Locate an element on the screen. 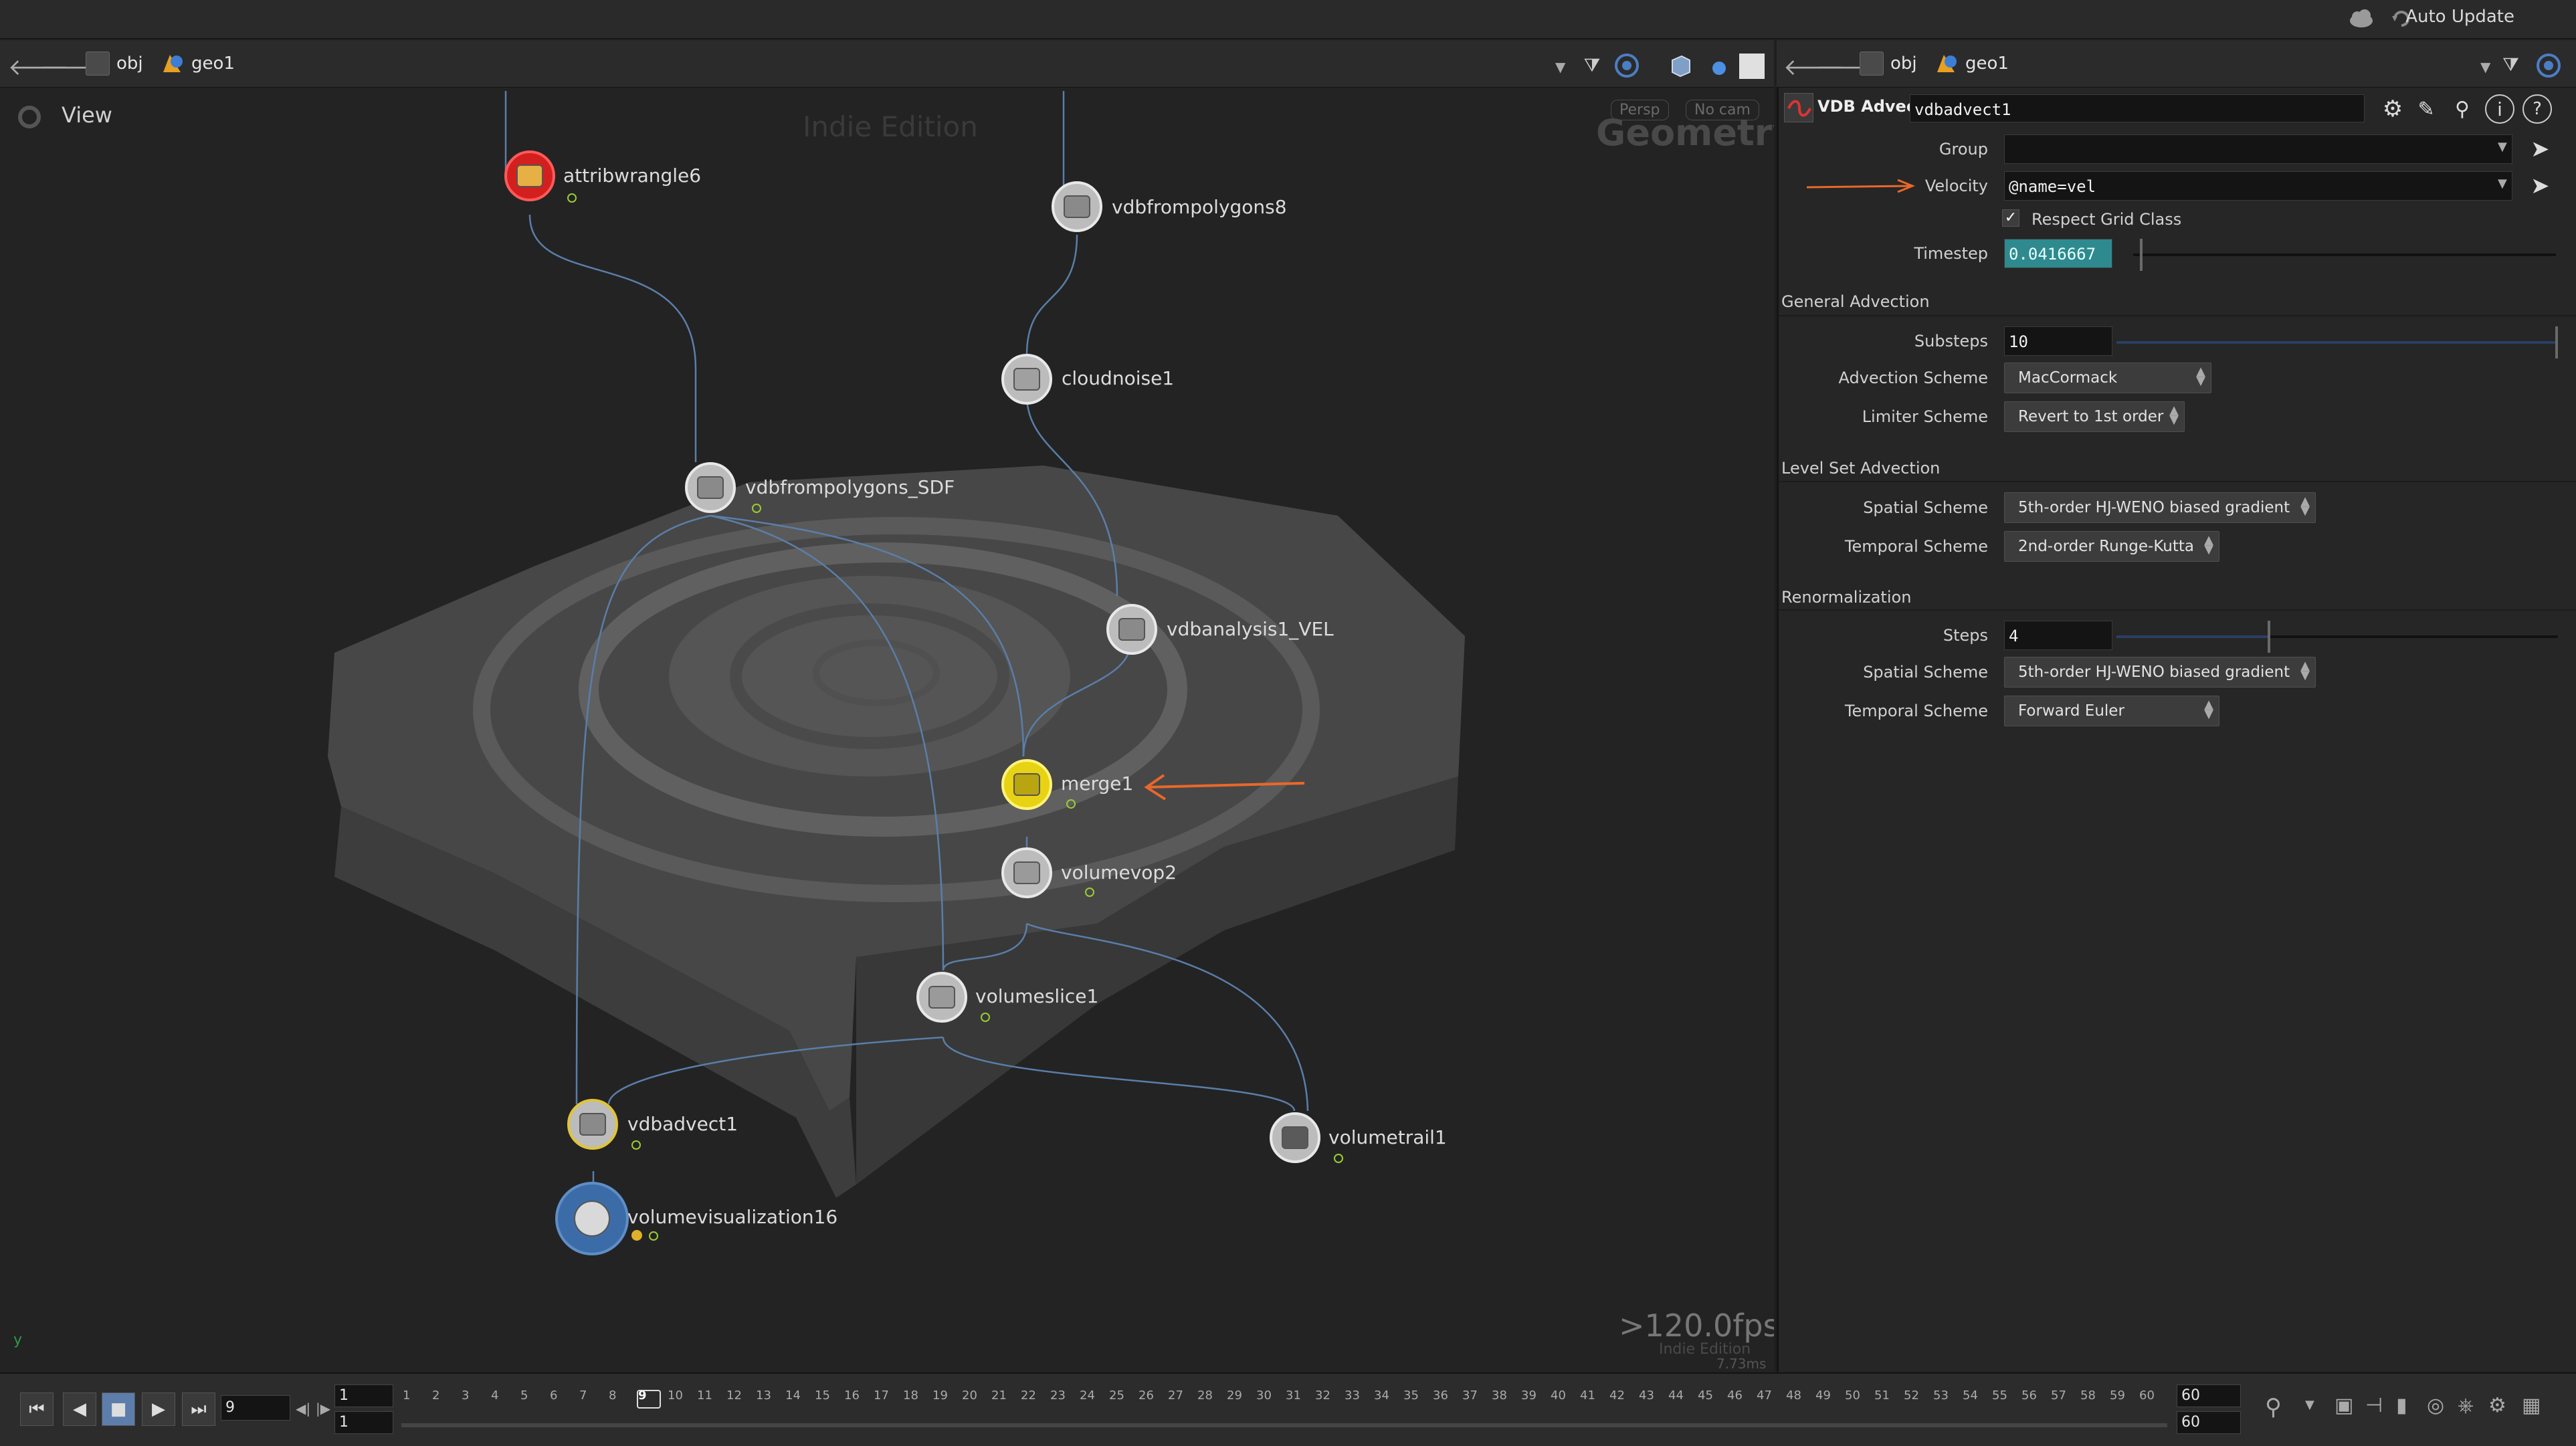 The height and width of the screenshot is (1446, 2576). divider is located at coordinates (2177, 481).